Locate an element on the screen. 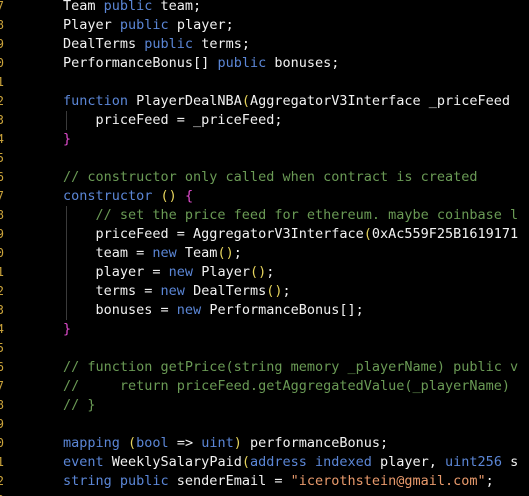 This screenshot has width=529, height=496. code-token: player, is located at coordinates (413, 462).